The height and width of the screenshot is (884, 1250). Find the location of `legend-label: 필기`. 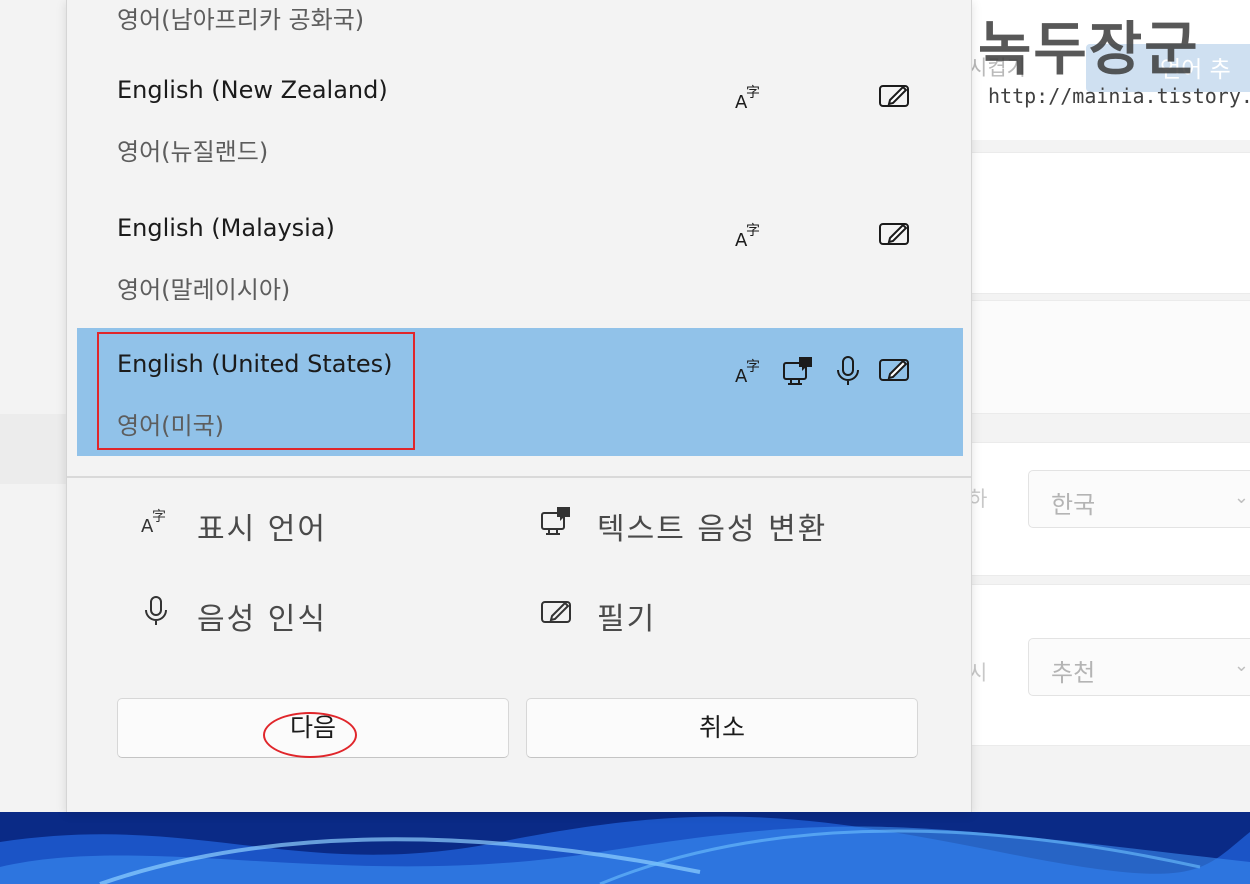

legend-label: 필기 is located at coordinates (627, 619).